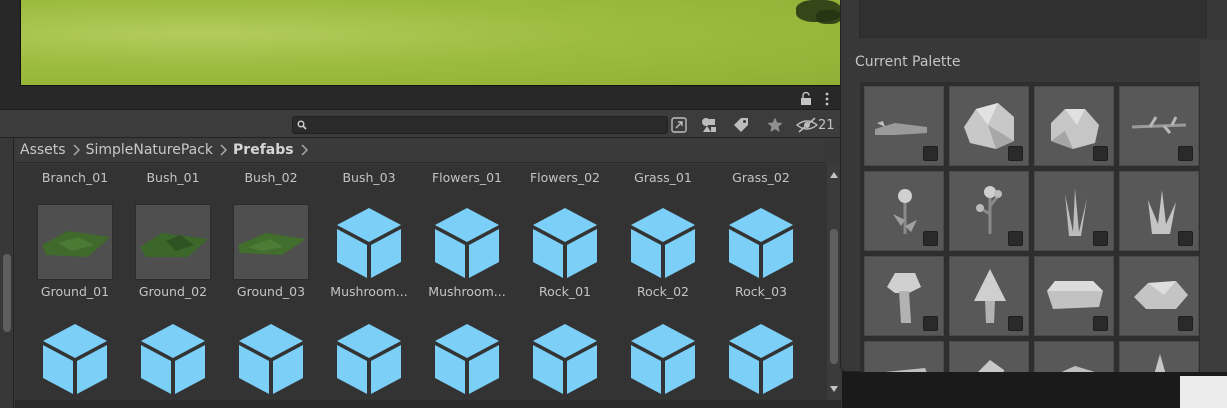 The image size is (1227, 408). What do you see at coordinates (679, 125) in the screenshot?
I see `object-picker-button` at bounding box center [679, 125].